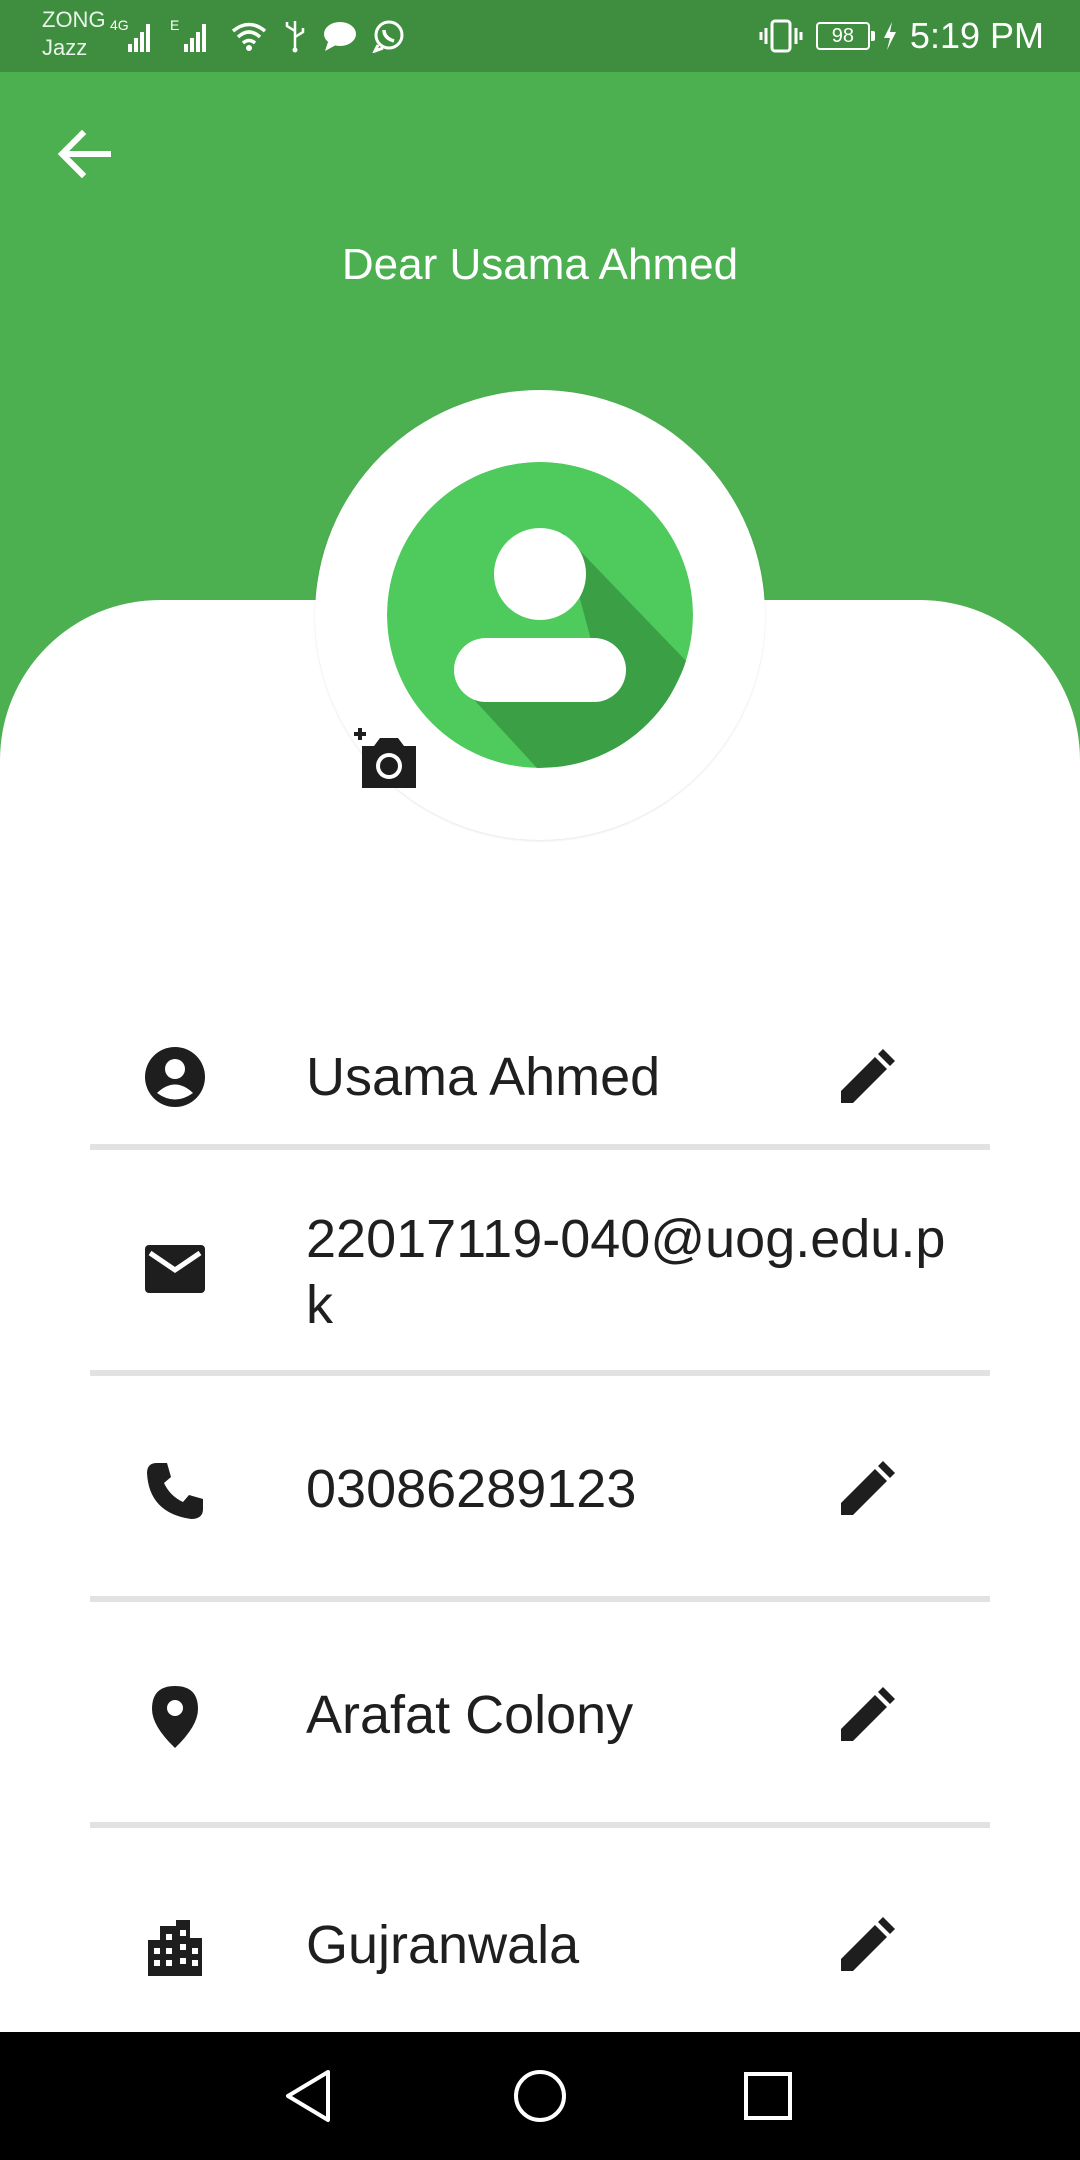 The width and height of the screenshot is (1080, 2160). Describe the element at coordinates (976, 35) in the screenshot. I see `status-time: 5:19 PM` at that location.